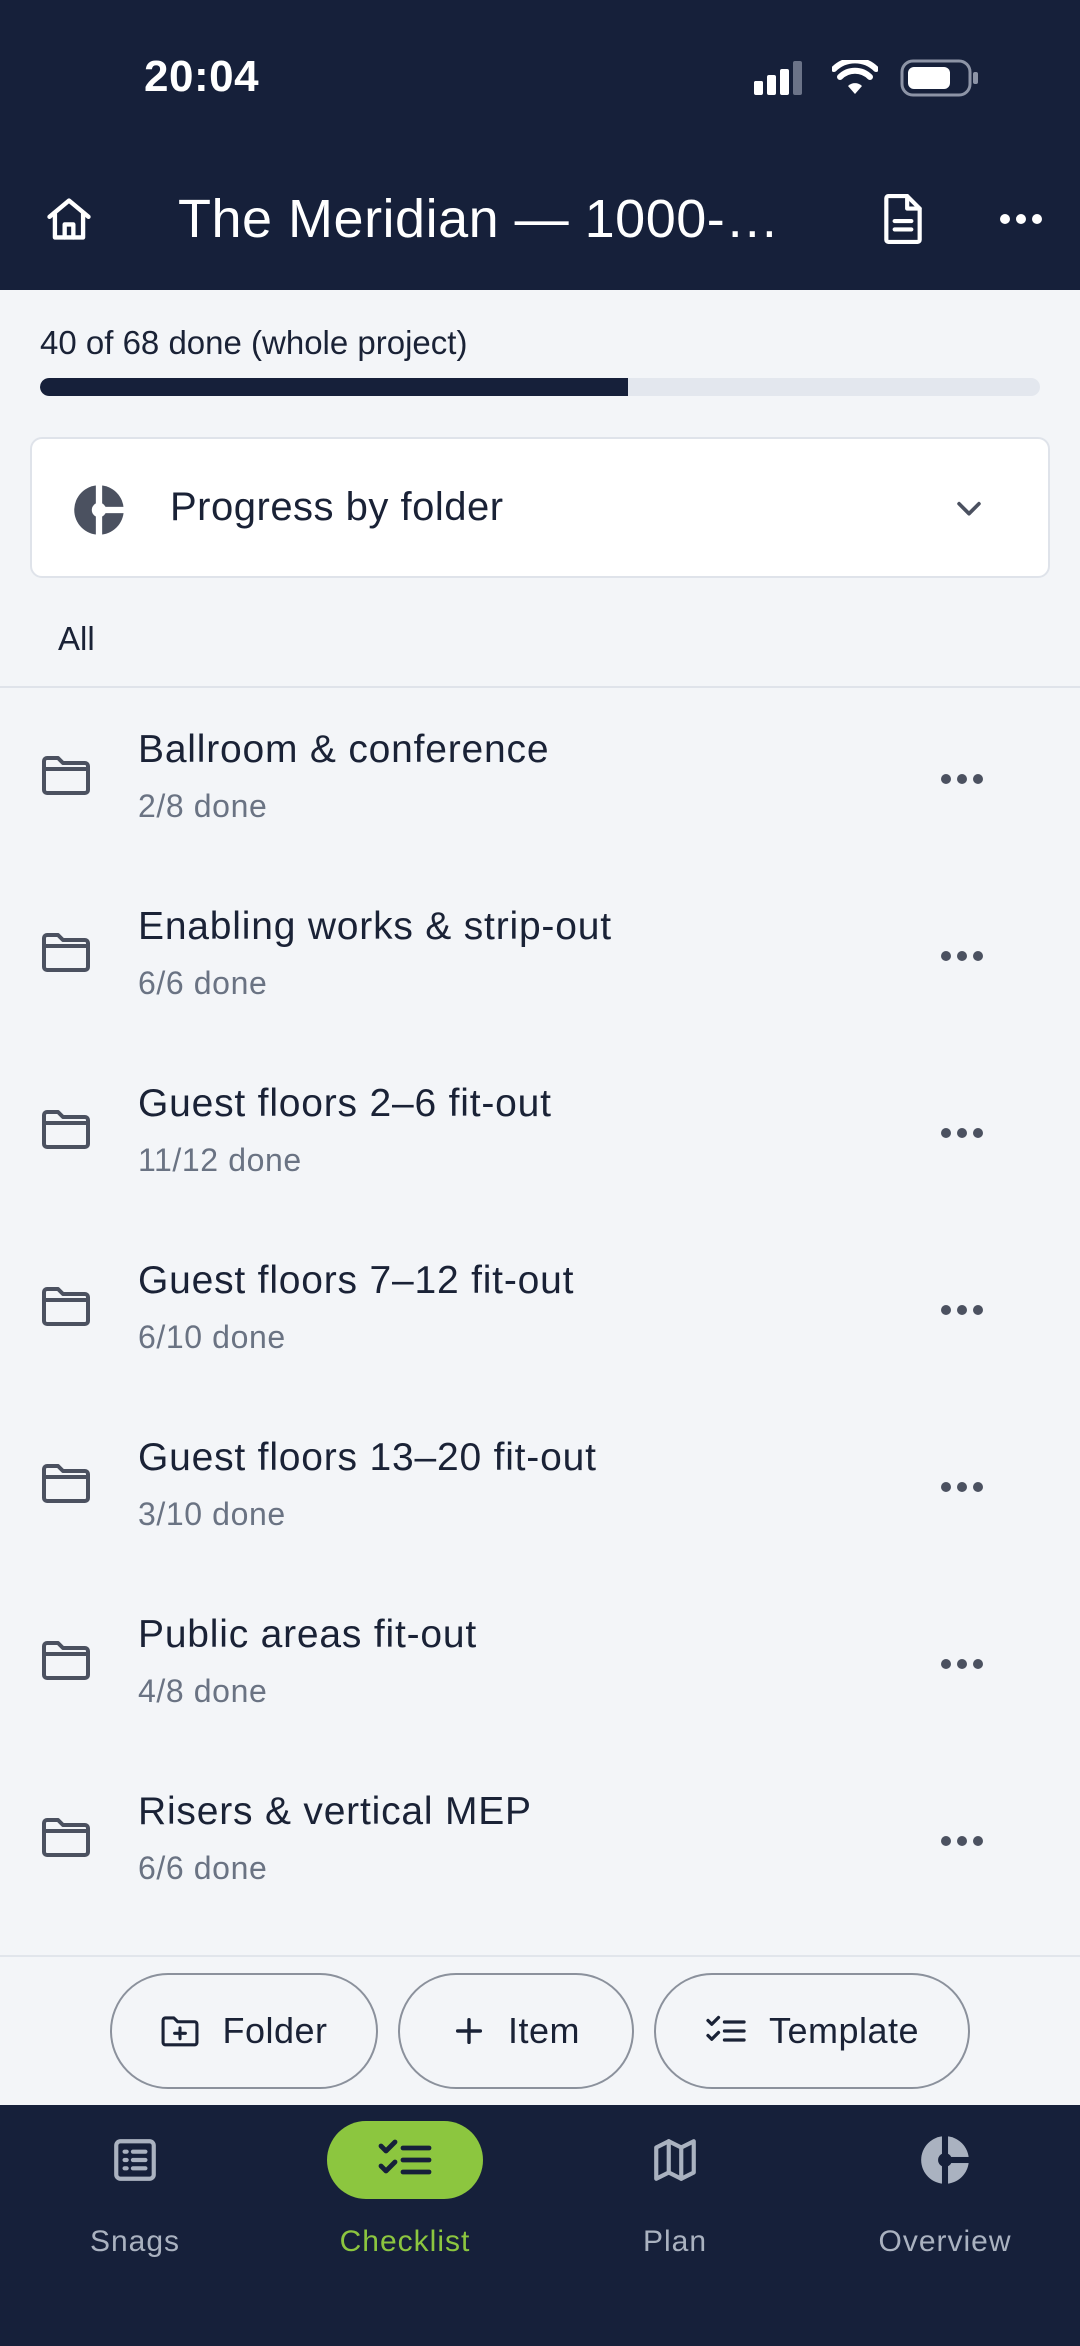 Image resolution: width=1080 pixels, height=2346 pixels. I want to click on bottom-navigation: Snags Checklist Plan Overview, so click(540, 2225).